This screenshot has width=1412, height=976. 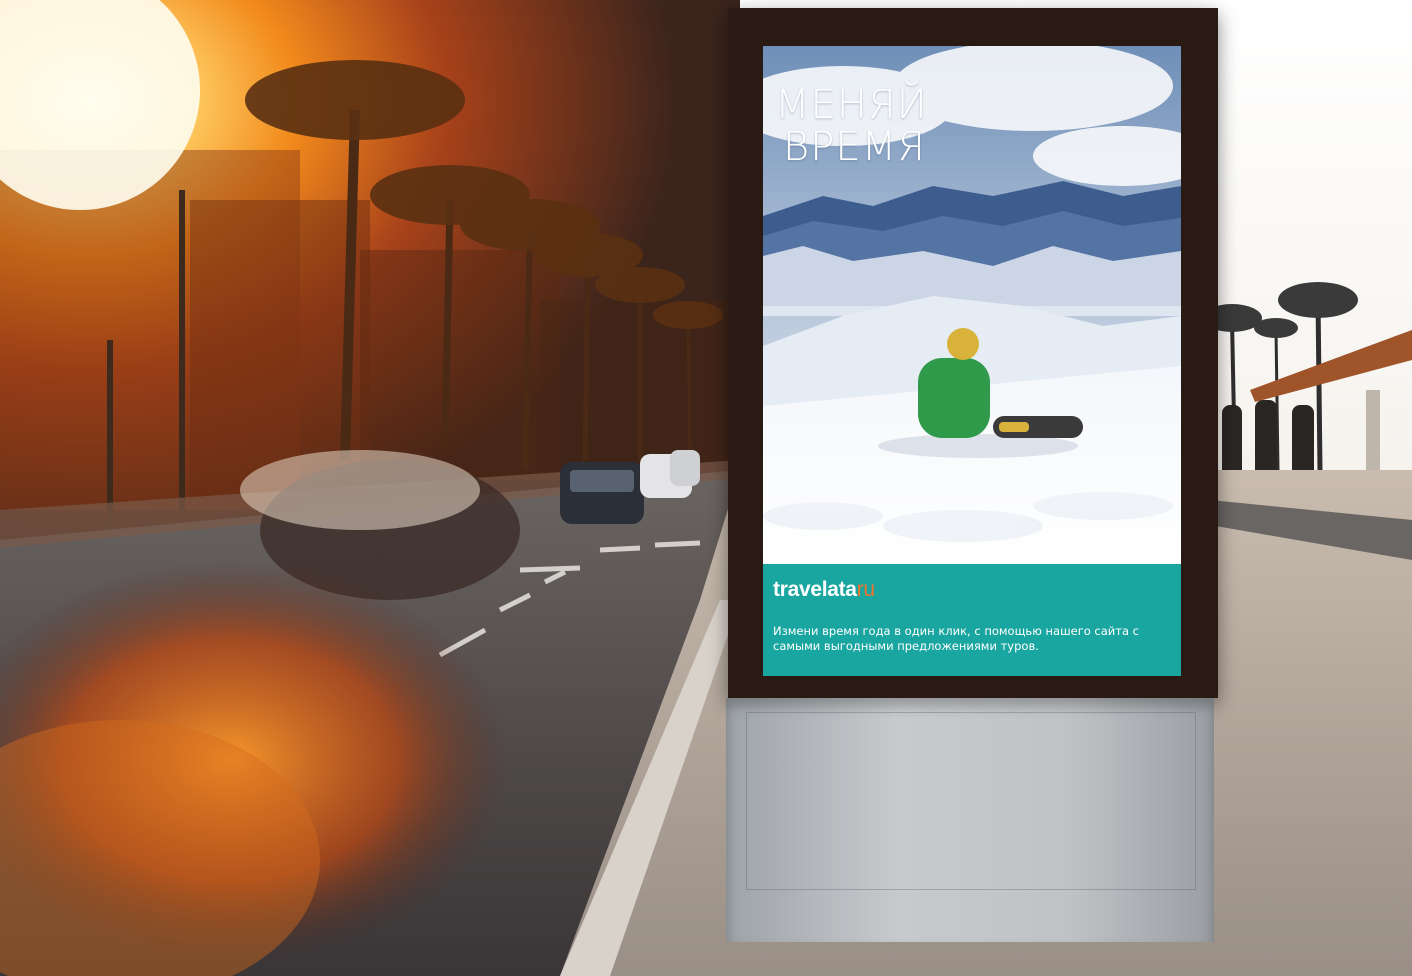 What do you see at coordinates (865, 589) in the screenshot?
I see `brand-logo-accent: ru` at bounding box center [865, 589].